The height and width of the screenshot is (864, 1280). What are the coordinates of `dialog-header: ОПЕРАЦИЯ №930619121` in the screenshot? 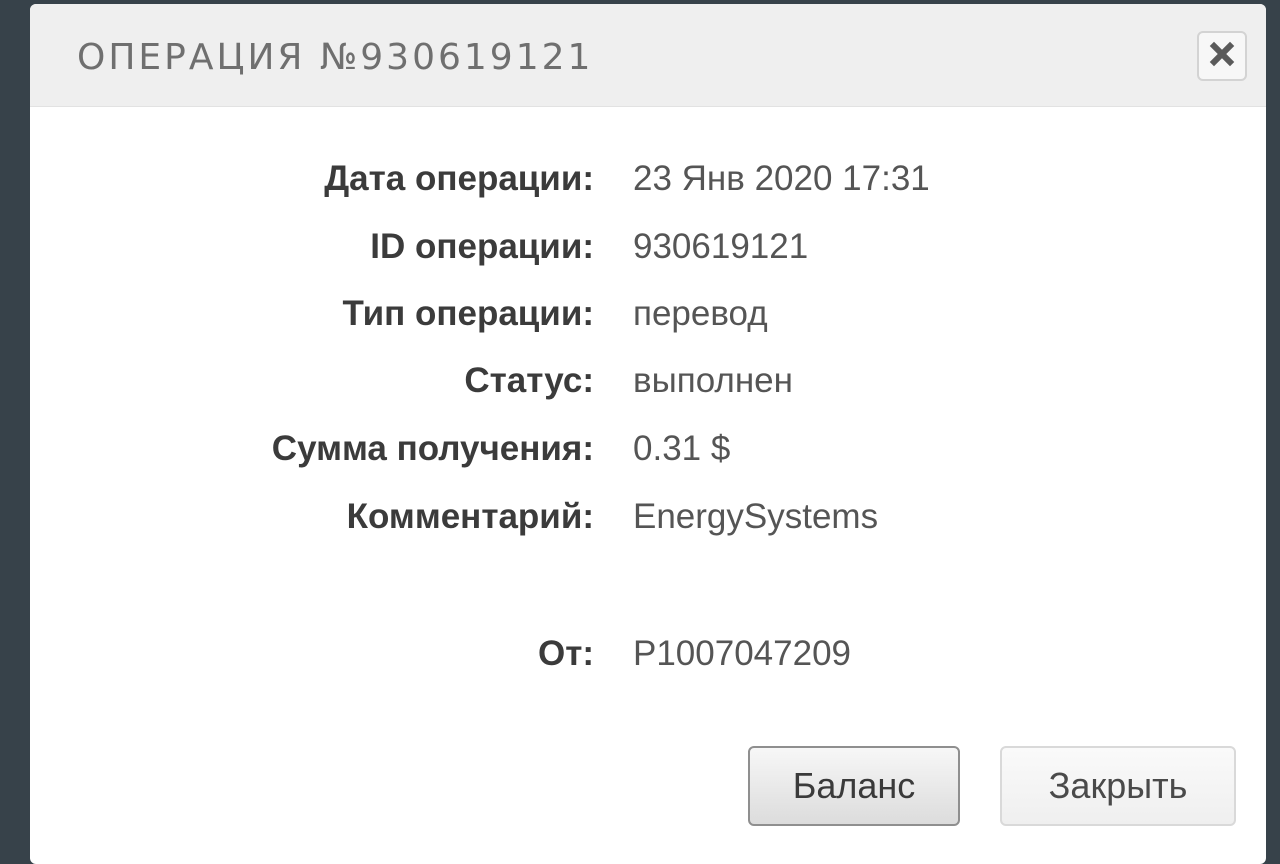 It's located at (648, 55).